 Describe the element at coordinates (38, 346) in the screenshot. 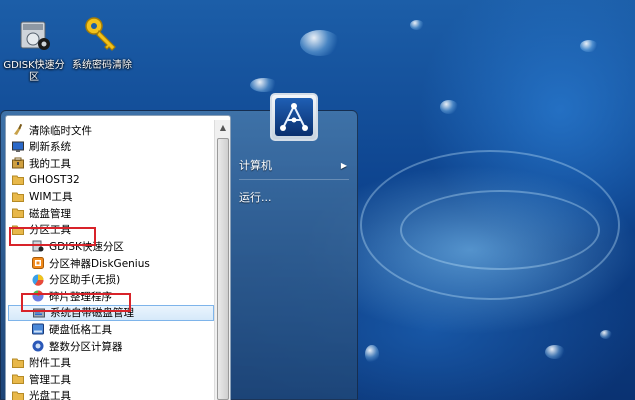

I see `calculator-icon` at that location.